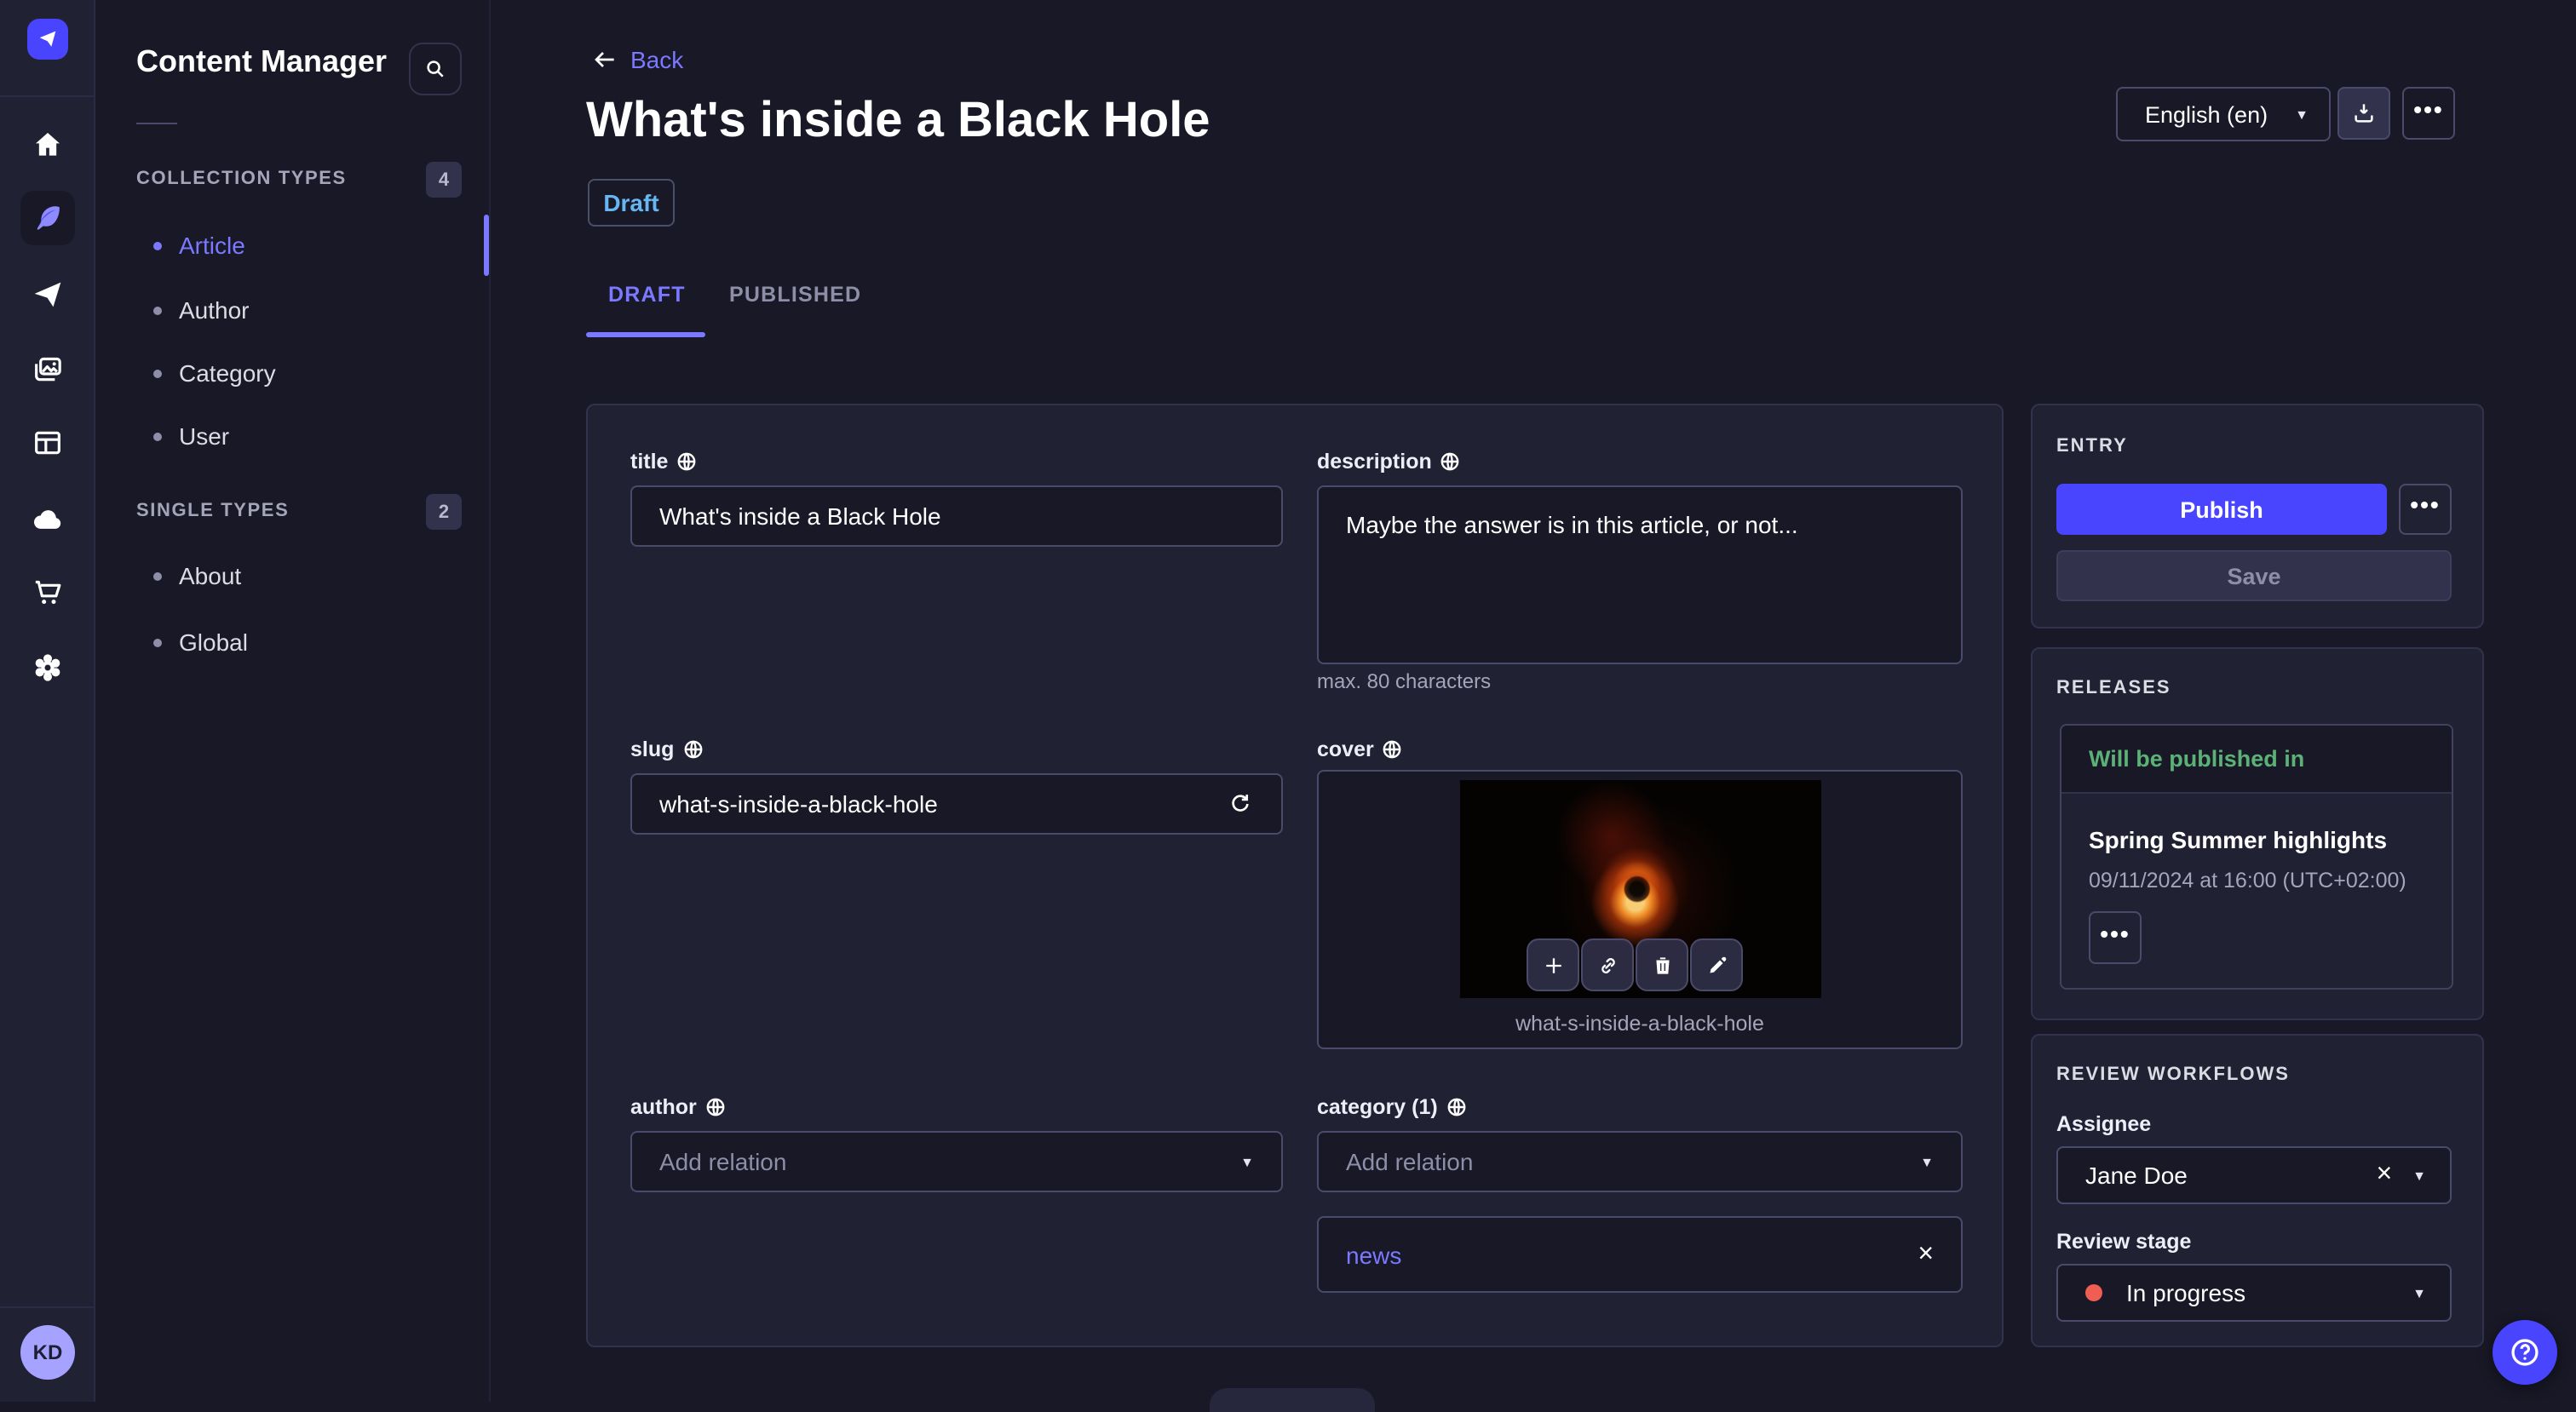  I want to click on title-field-label: title, so click(663, 461).